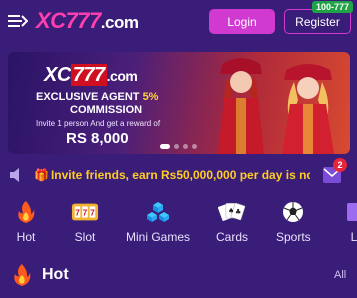 The image size is (357, 298). What do you see at coordinates (91, 75) in the screenshot?
I see `banner-logo: XC 777 .com` at bounding box center [91, 75].